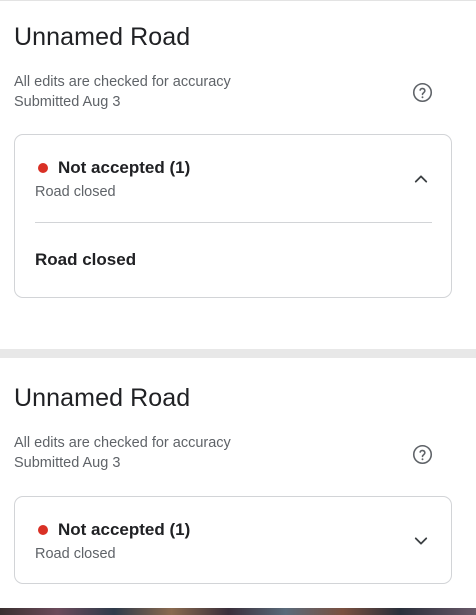  What do you see at coordinates (238, 353) in the screenshot?
I see `section-separator` at bounding box center [238, 353].